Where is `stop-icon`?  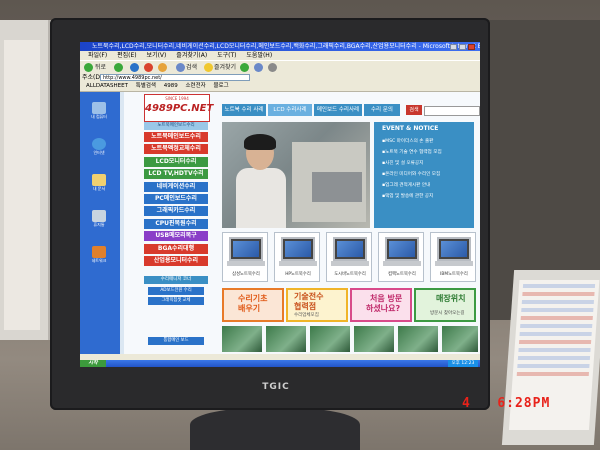 stop-icon is located at coordinates (148, 67).